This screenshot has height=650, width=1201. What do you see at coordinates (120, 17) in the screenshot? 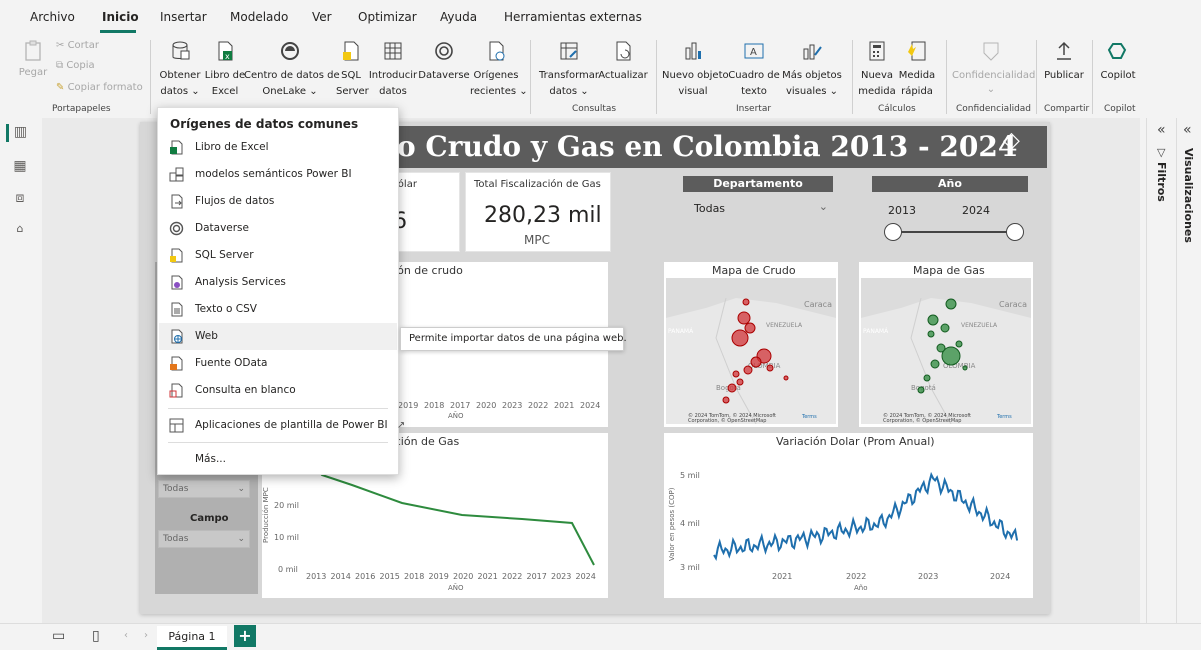
I see `menu-tab-inicio: Inicio` at bounding box center [120, 17].